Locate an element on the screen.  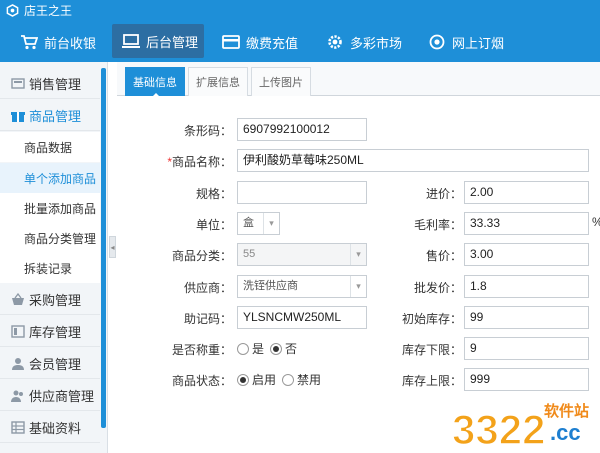
tab-label: 基础信息 is located at coordinates (155, 83).